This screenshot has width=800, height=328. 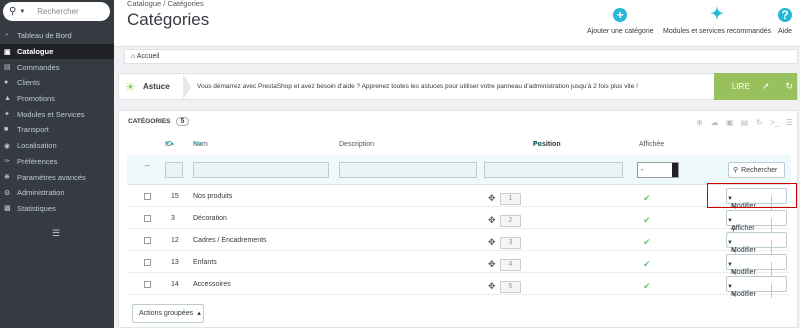 I want to click on add-icon: ⊕, so click(x=699, y=122).